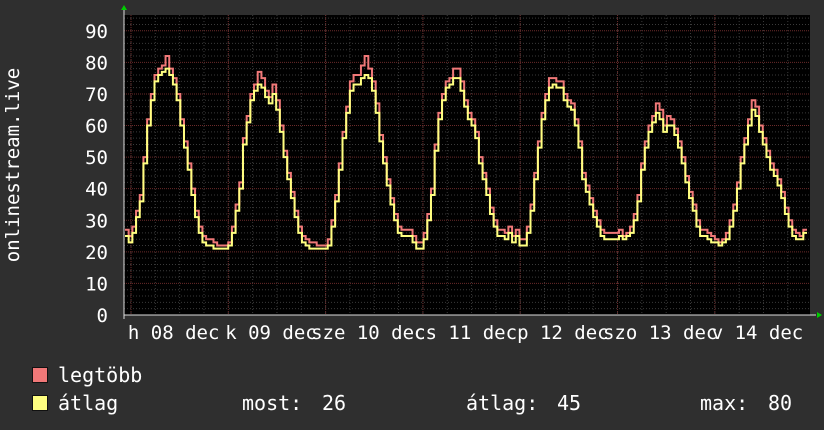  What do you see at coordinates (368, 333) in the screenshot?
I see `x-tick-label: sze 10 dec` at bounding box center [368, 333].